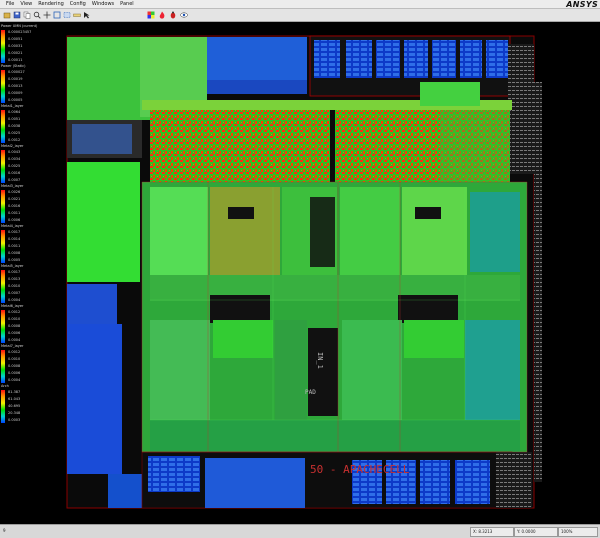 This screenshot has width=600, height=538. Describe the element at coordinates (173, 15) in the screenshot. I see `bug-icon` at that location.